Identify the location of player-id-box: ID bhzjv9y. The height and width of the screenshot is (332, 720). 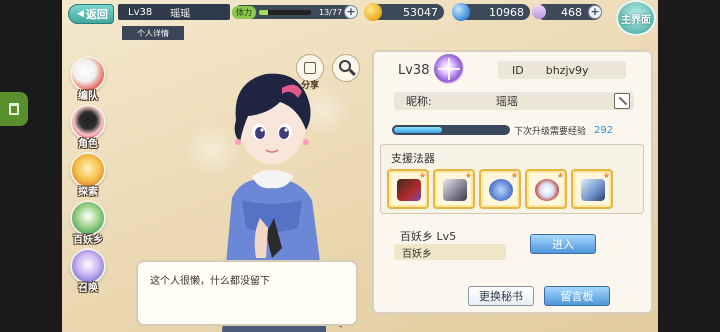
(562, 70).